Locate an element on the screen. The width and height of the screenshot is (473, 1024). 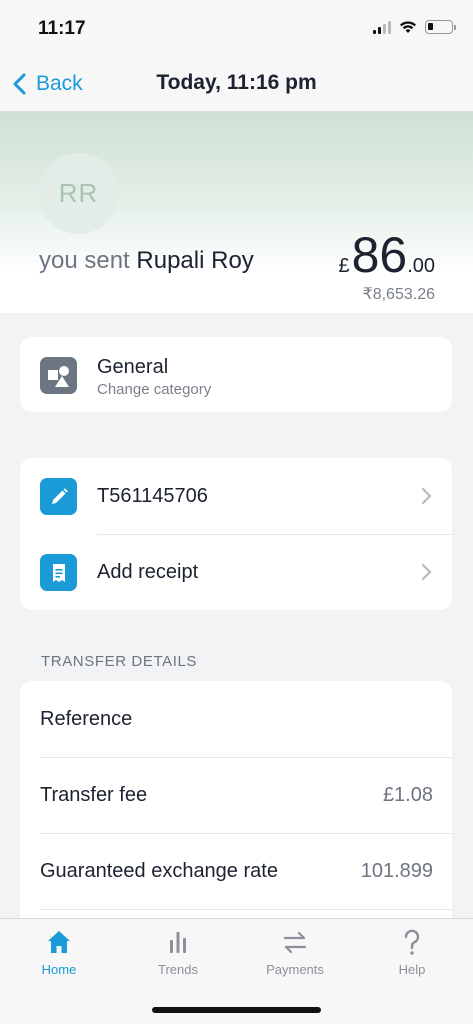
tab-label: Home is located at coordinates (59, 969).